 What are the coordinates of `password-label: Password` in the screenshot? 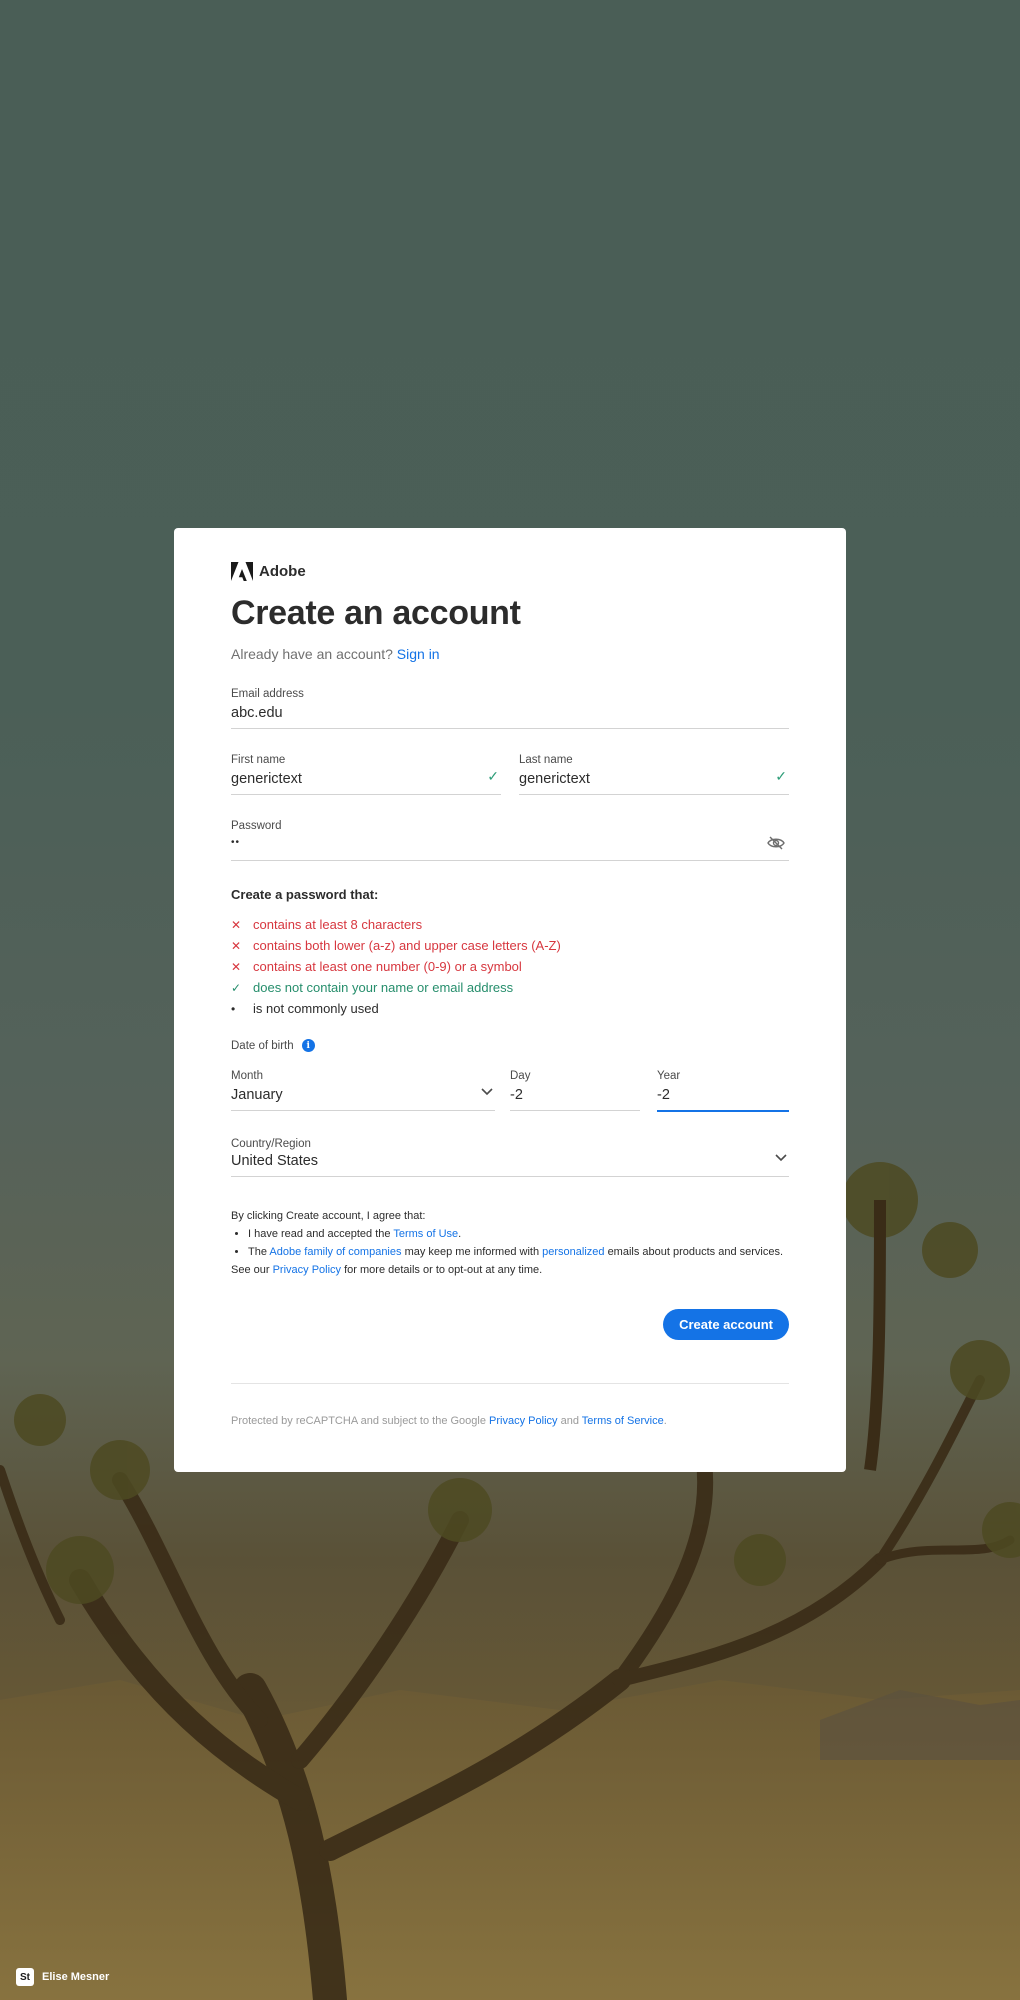 It's located at (256, 826).